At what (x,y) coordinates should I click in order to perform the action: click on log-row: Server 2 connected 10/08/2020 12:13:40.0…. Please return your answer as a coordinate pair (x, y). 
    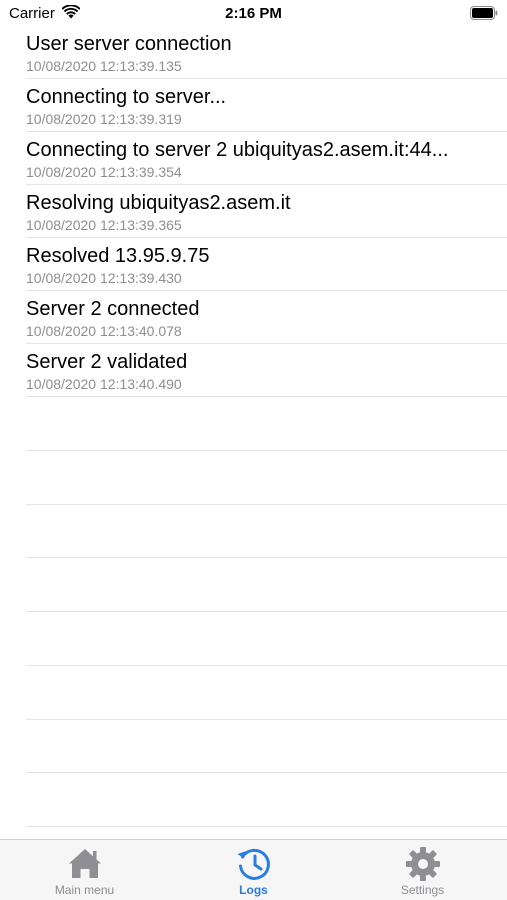
    Looking at the image, I should click on (266, 317).